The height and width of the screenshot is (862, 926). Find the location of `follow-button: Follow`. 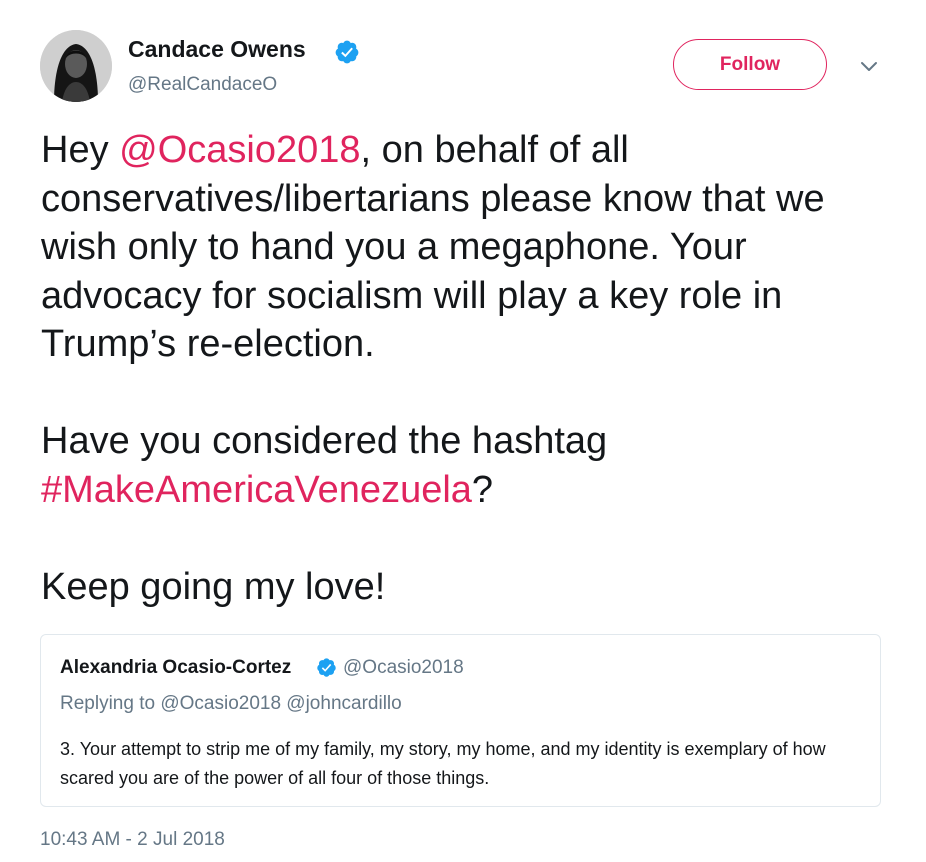

follow-button: Follow is located at coordinates (750, 64).